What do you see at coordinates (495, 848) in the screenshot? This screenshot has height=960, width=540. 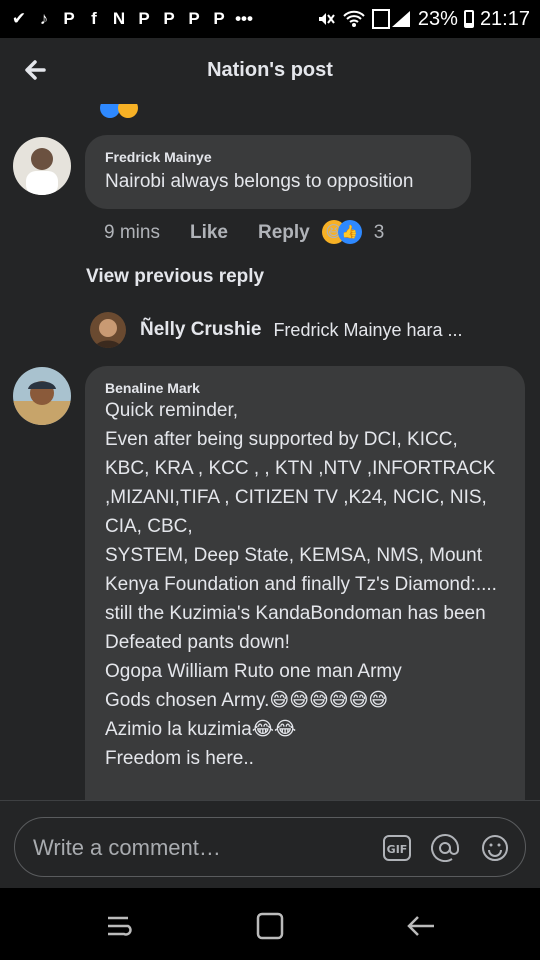 I see `emoji-icon` at bounding box center [495, 848].